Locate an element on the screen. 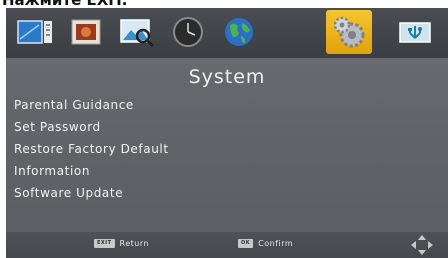 This screenshot has width=448, height=258. confirm-hint: OK Confirm is located at coordinates (265, 243).